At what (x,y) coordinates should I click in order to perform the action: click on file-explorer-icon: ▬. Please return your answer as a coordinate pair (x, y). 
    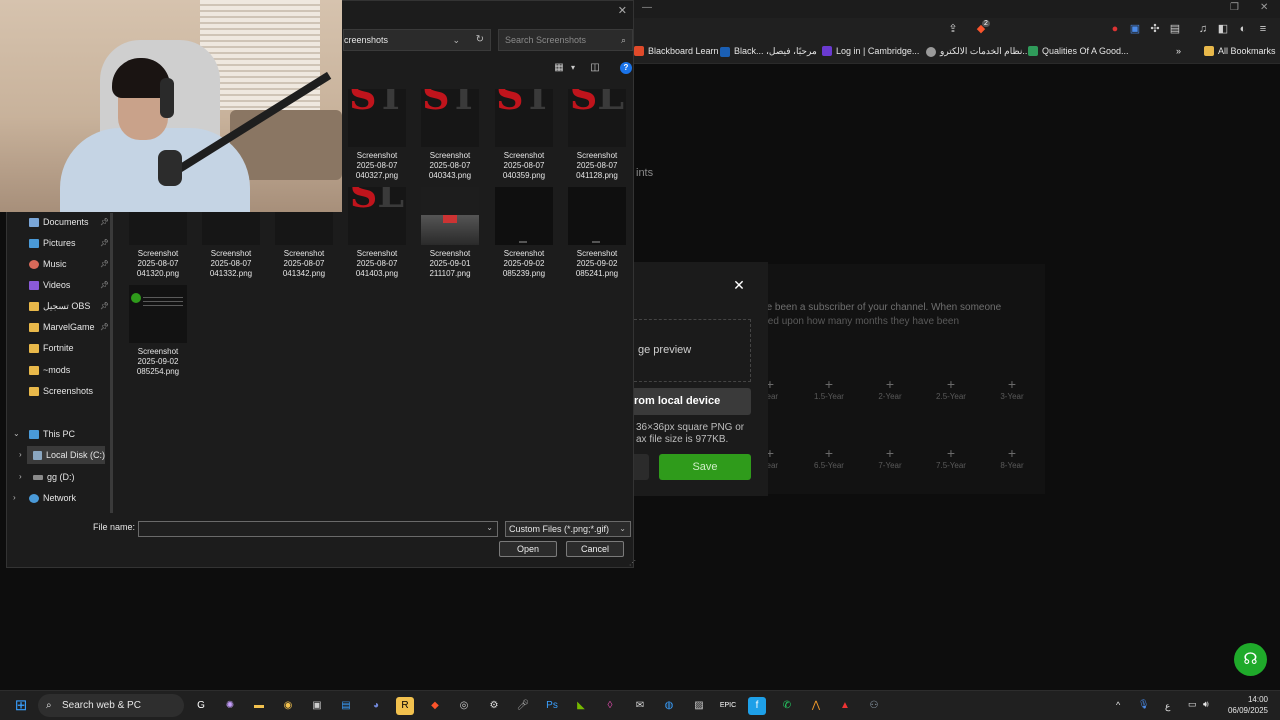
    Looking at the image, I should click on (259, 706).